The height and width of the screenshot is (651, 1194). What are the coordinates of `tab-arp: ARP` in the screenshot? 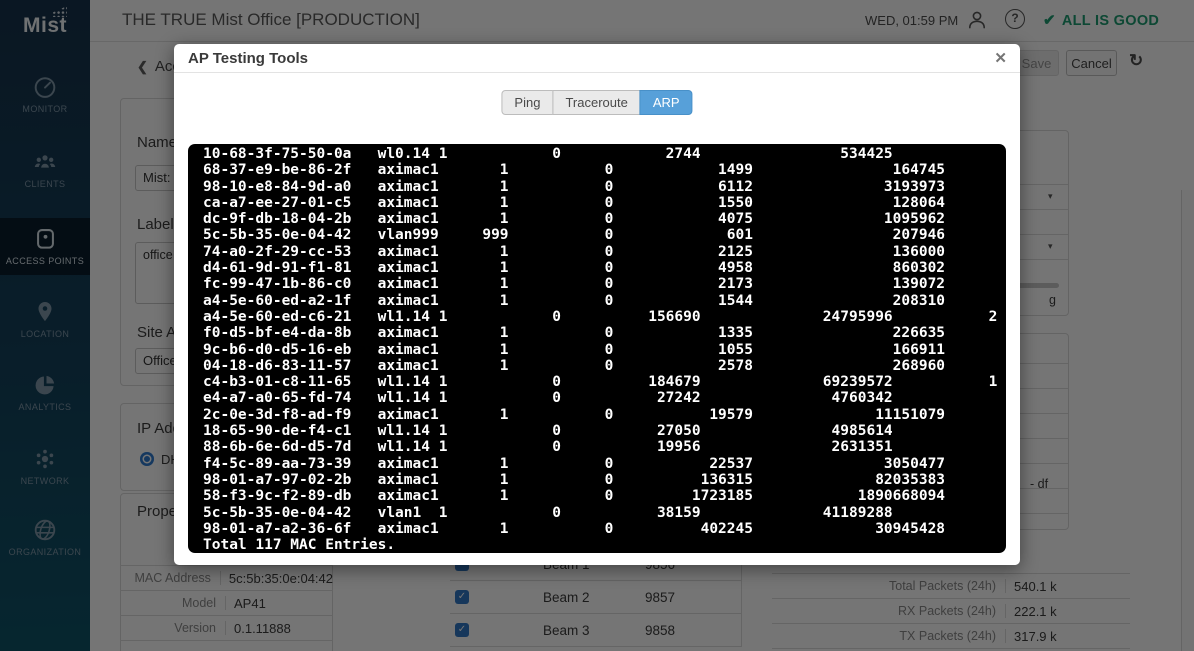 It's located at (666, 102).